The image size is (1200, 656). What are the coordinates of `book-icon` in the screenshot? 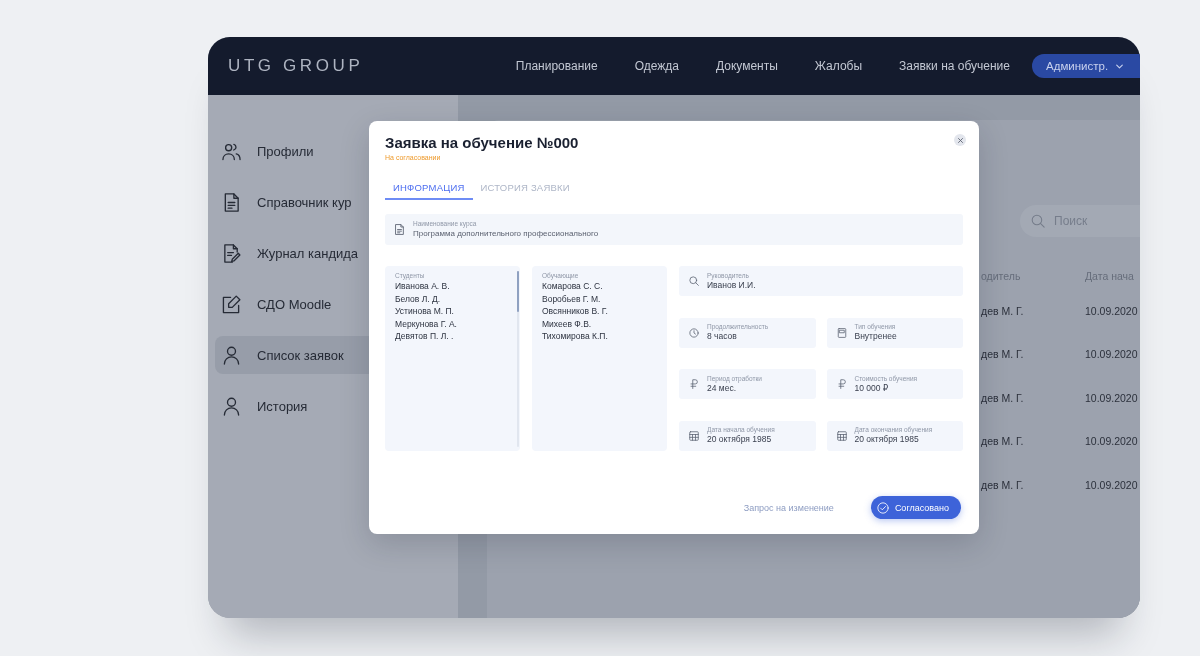 It's located at (841, 332).